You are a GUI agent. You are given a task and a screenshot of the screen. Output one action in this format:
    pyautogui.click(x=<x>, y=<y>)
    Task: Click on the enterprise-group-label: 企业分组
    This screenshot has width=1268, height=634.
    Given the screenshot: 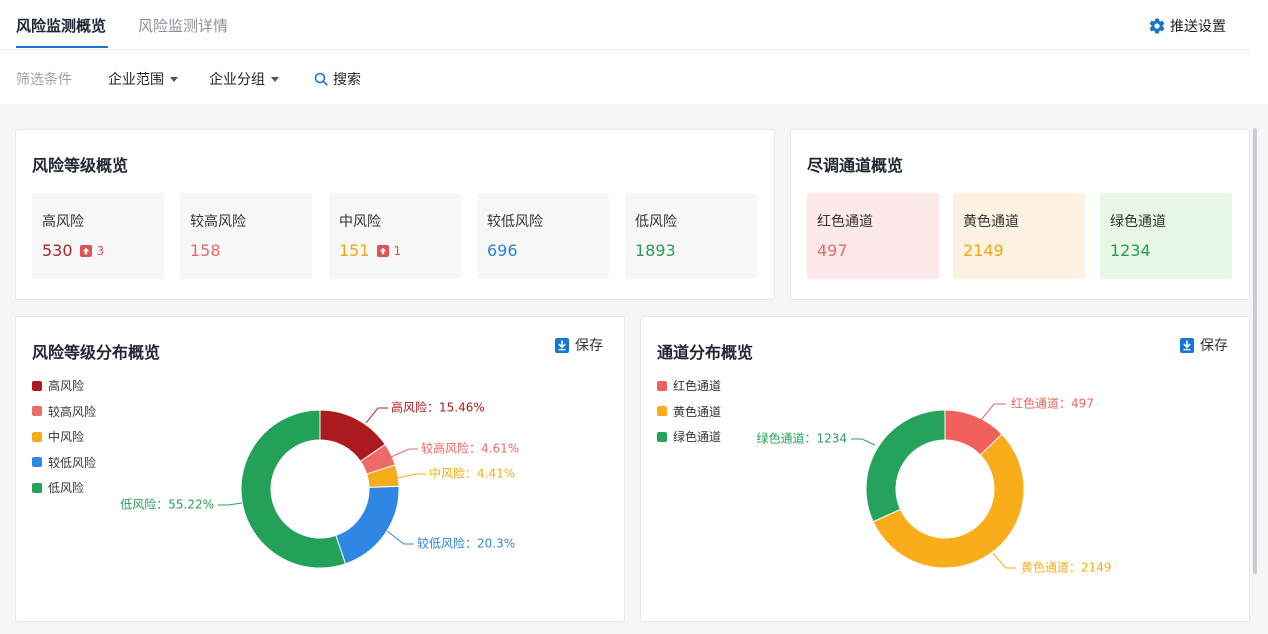 What is the action you would take?
    pyautogui.click(x=237, y=80)
    